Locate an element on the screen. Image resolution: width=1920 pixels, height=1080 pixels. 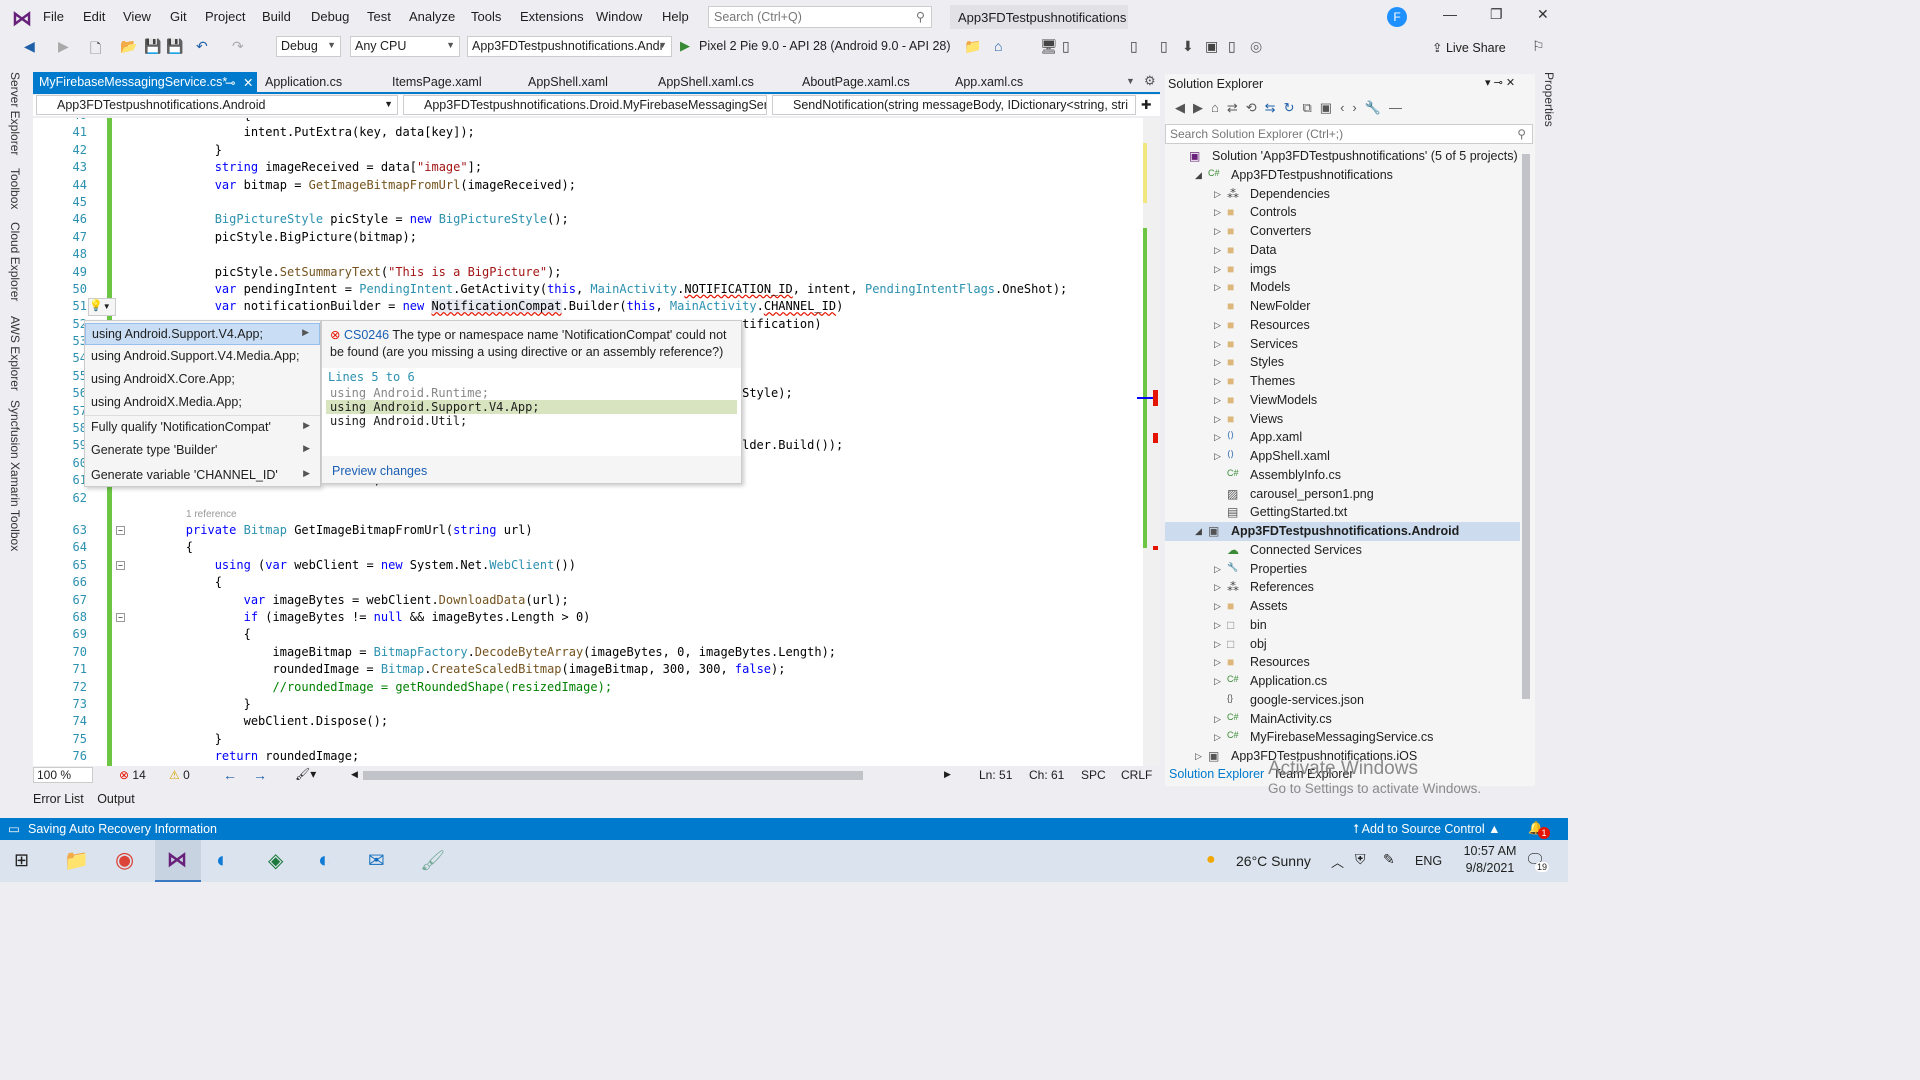
security-icon: ⛨ is located at coordinates (1360, 859).